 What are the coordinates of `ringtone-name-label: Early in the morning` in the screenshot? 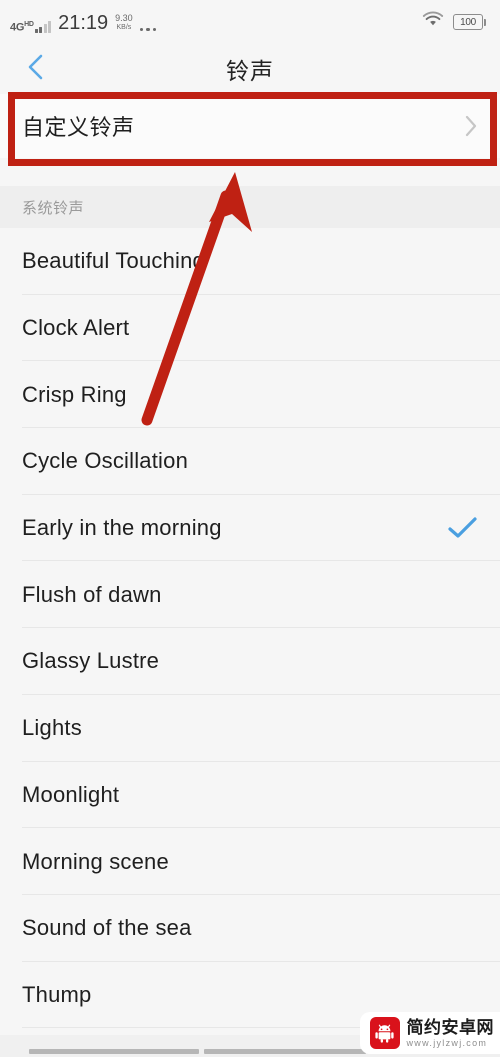 It's located at (122, 528).